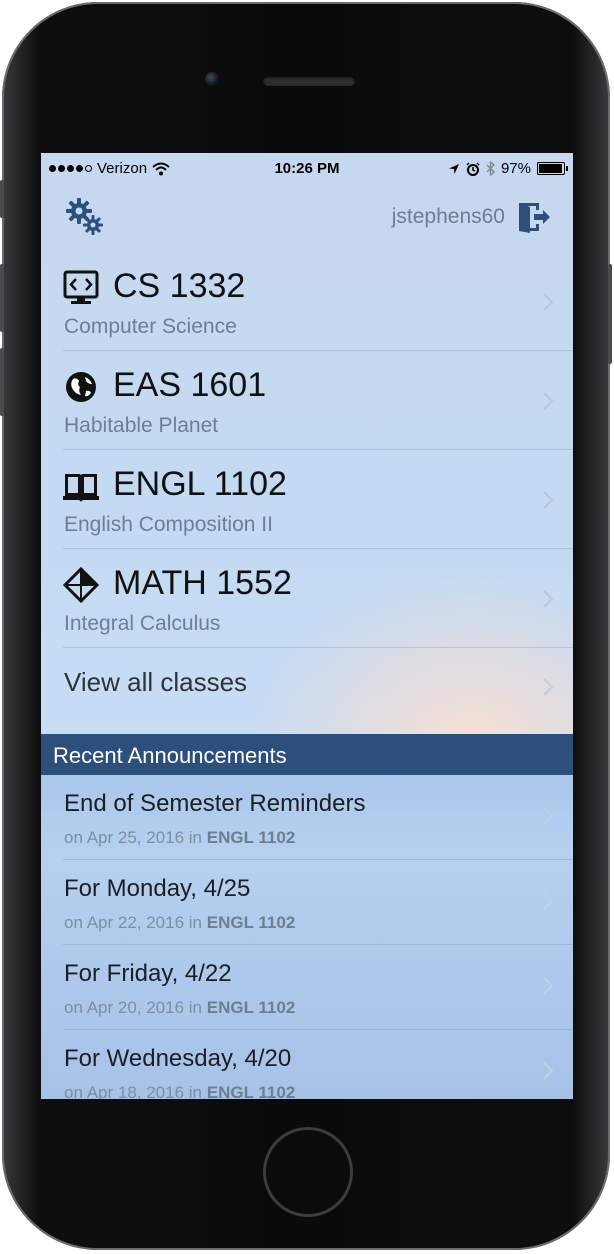 Image resolution: width=614 pixels, height=1254 pixels. I want to click on power-button, so click(610, 314).